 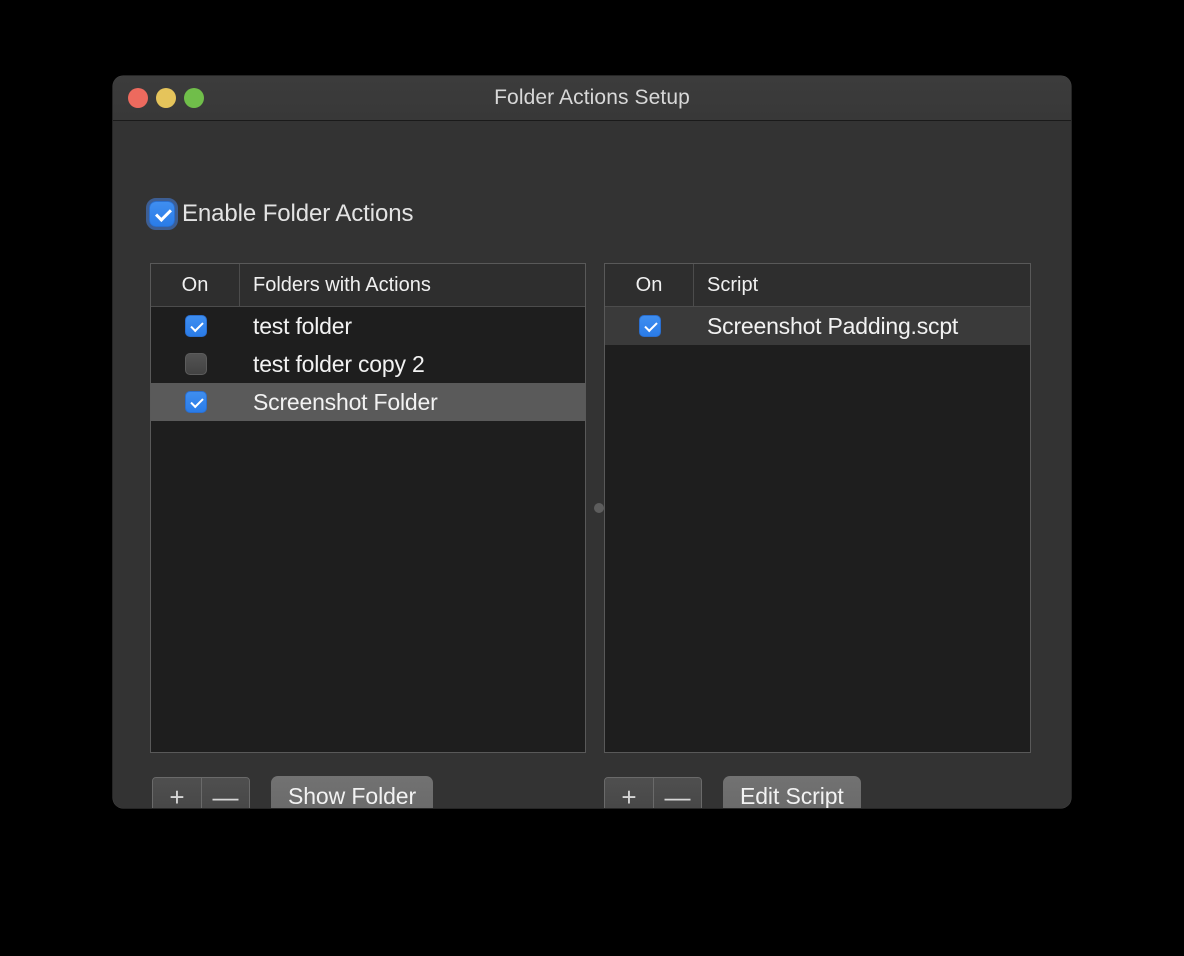 I want to click on enable-folder-actions-label: Enable Folder Actions, so click(x=298, y=213).